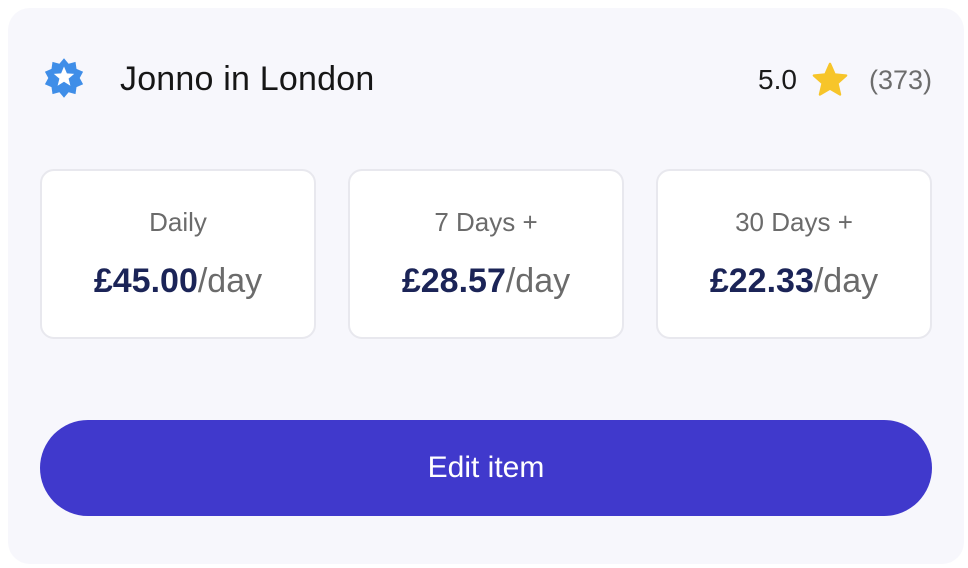 The height and width of the screenshot is (568, 968). What do you see at coordinates (178, 254) in the screenshot?
I see `price-option-daily: Daily £45.00/day` at bounding box center [178, 254].